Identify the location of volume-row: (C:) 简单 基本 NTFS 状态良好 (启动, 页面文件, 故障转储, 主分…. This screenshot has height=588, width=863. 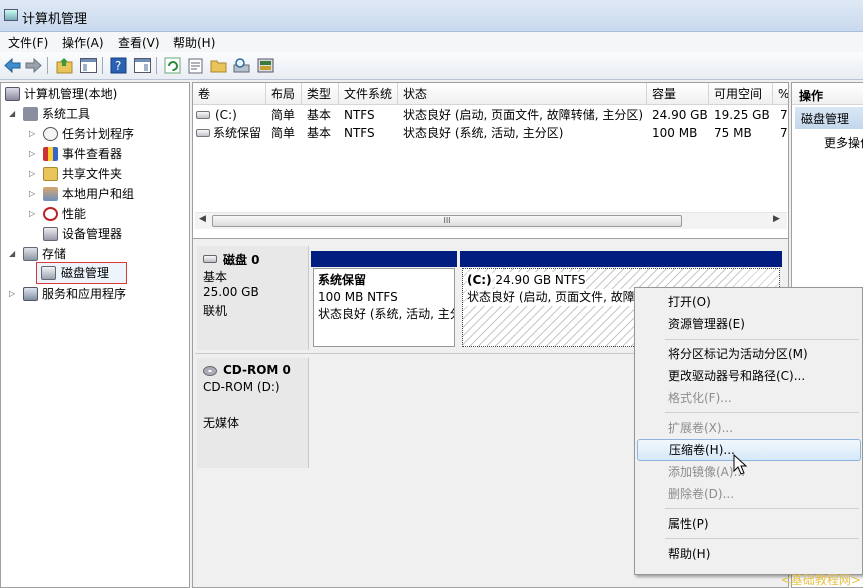
(490, 115).